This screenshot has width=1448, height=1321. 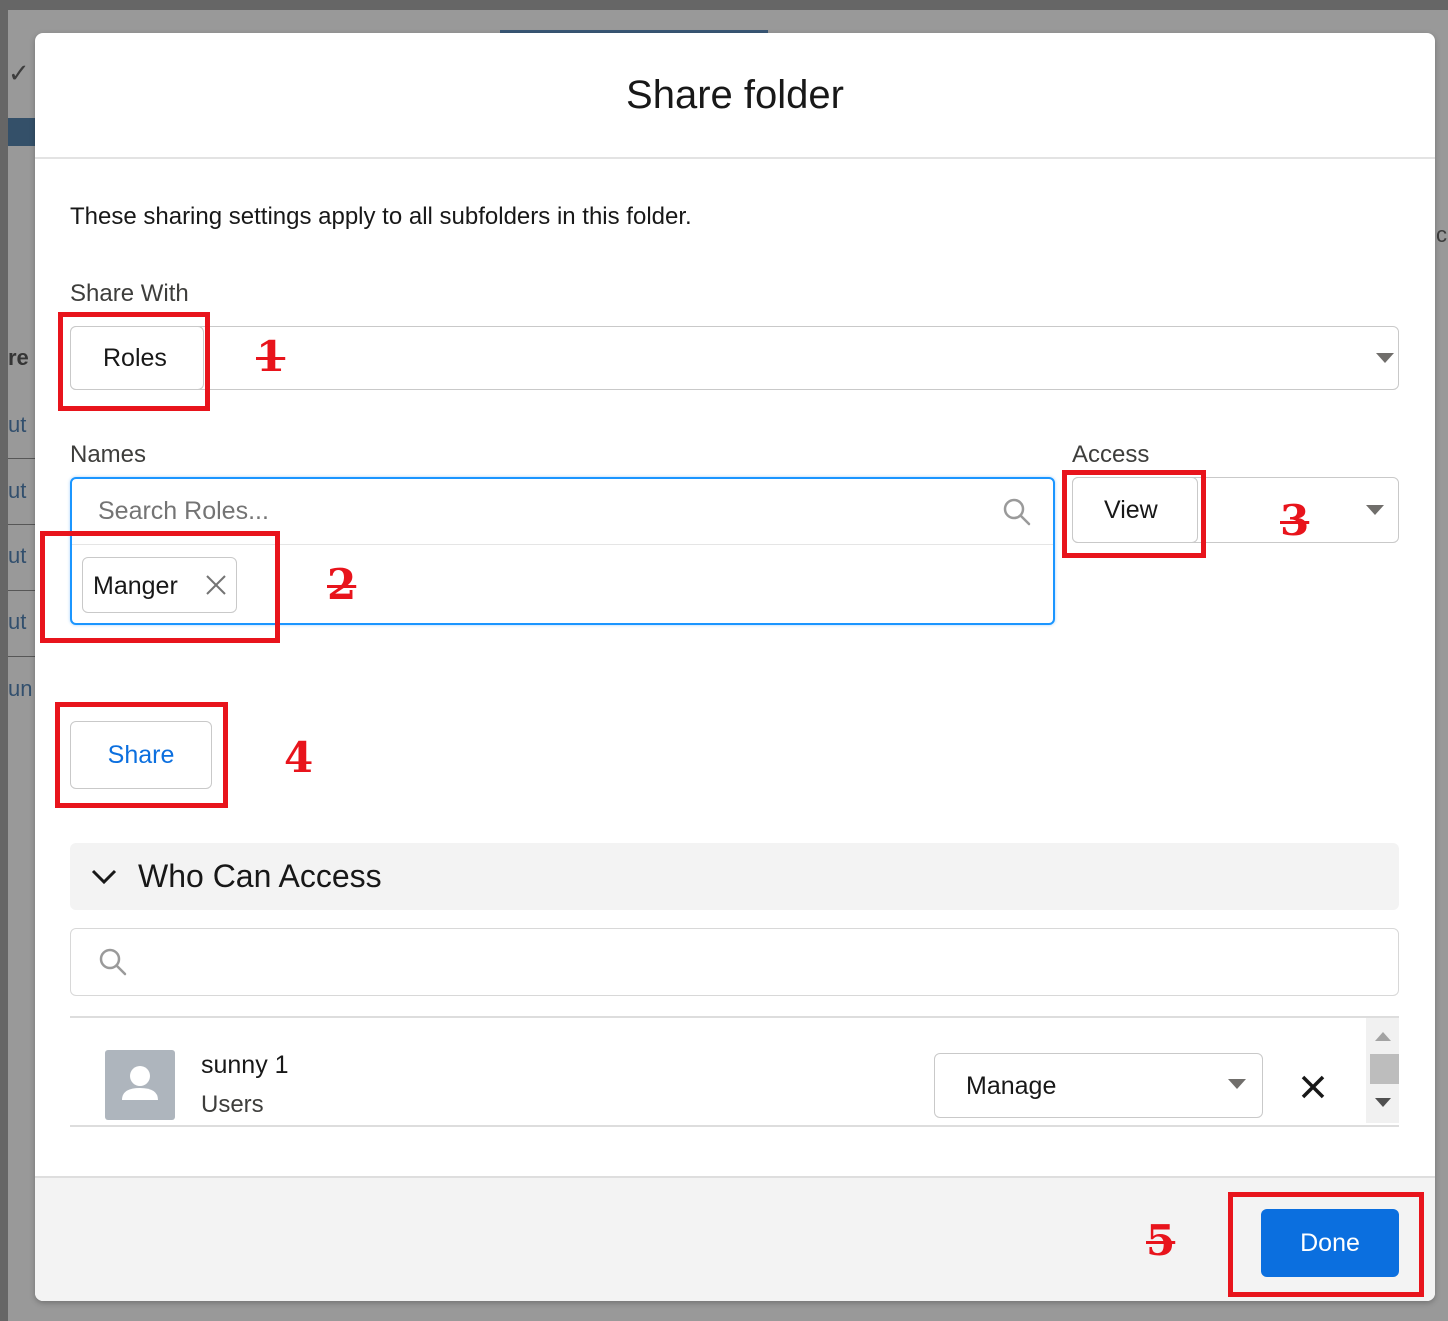 I want to click on access-row-level-select: Manage, so click(x=1098, y=1085).